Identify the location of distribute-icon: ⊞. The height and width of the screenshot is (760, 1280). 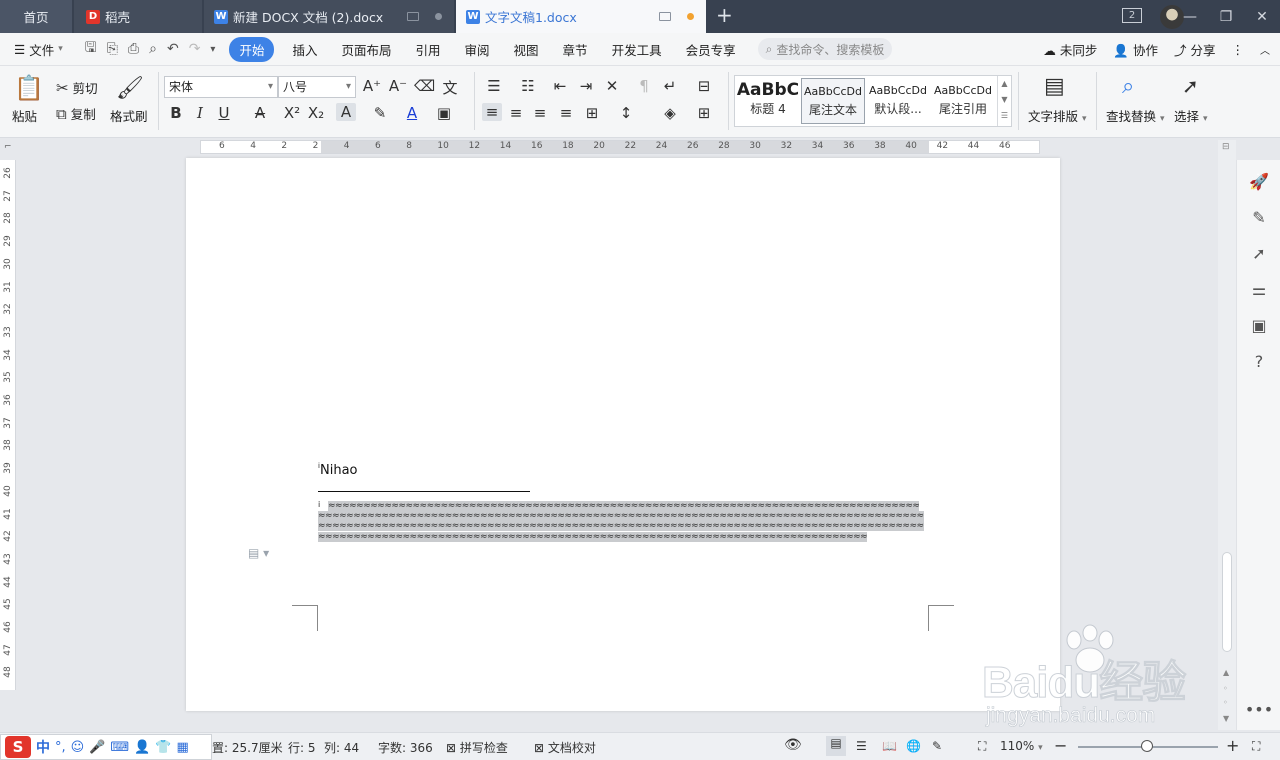
(592, 113).